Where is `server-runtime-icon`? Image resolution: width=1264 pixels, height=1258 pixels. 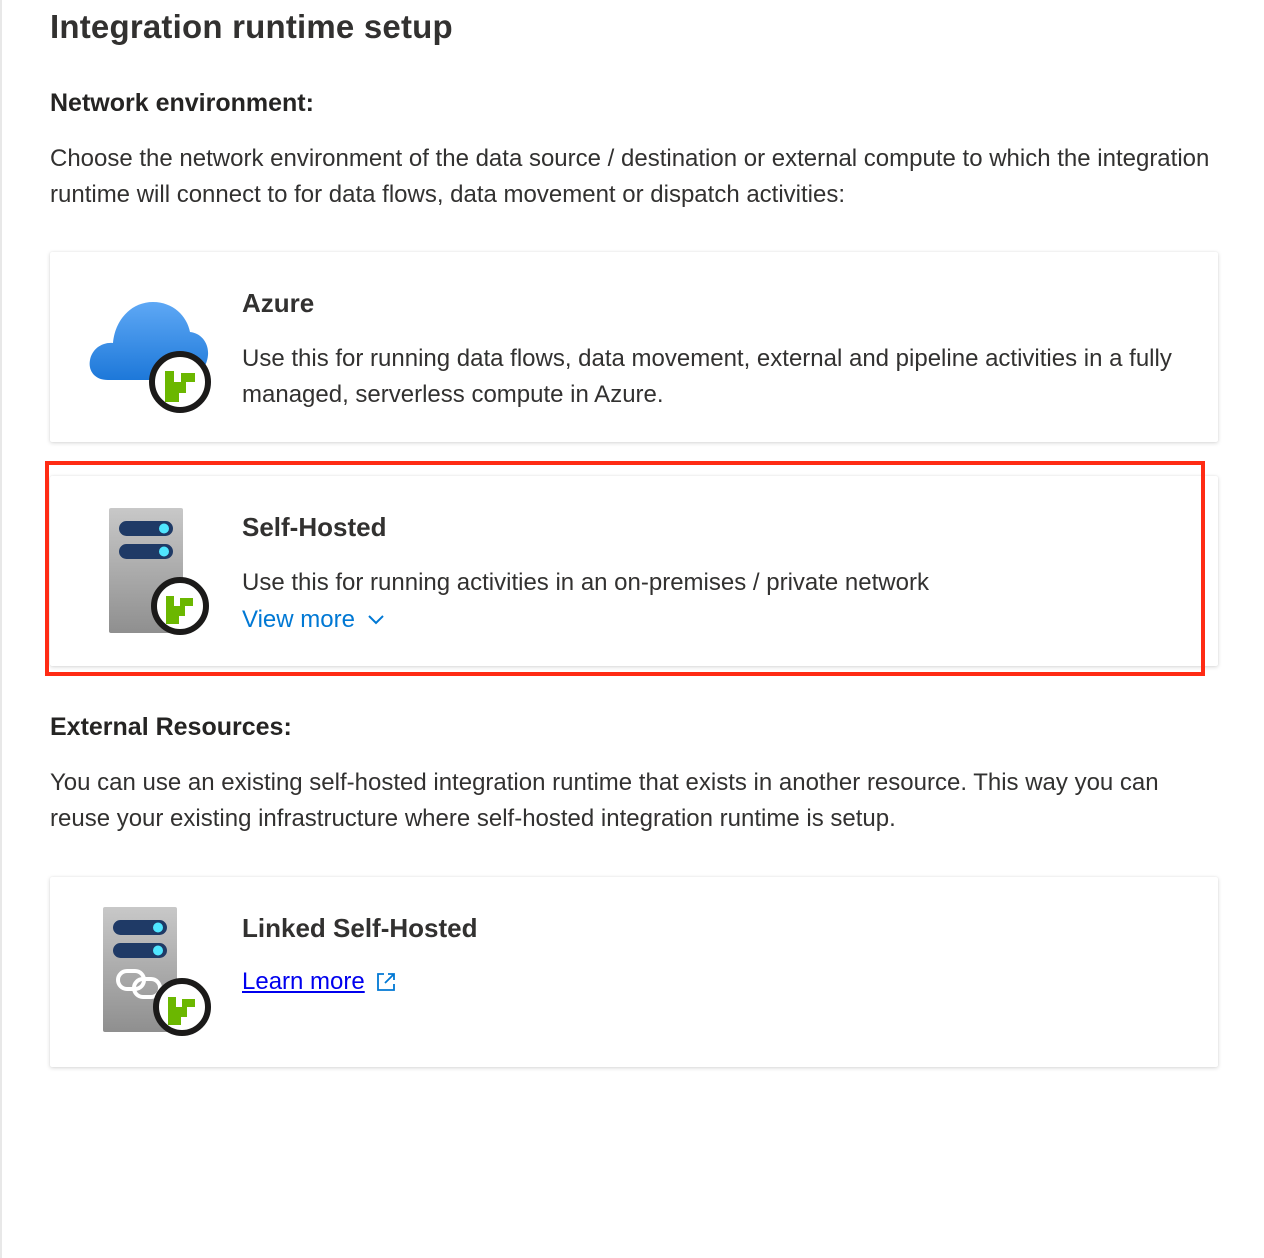 server-runtime-icon is located at coordinates (159, 571).